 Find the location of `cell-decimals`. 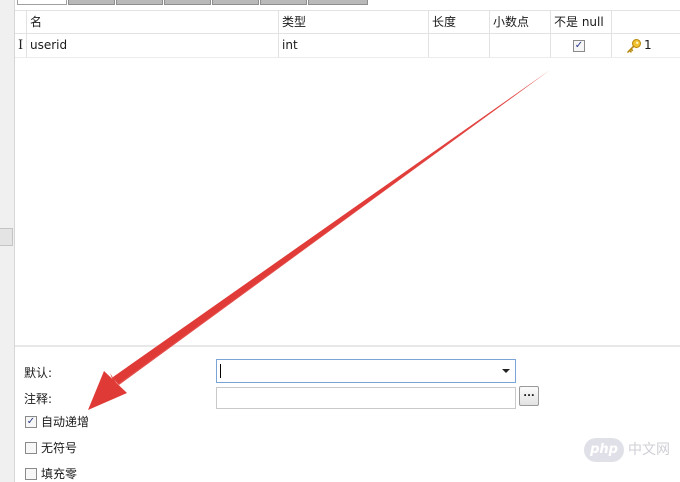

cell-decimals is located at coordinates (520, 45).